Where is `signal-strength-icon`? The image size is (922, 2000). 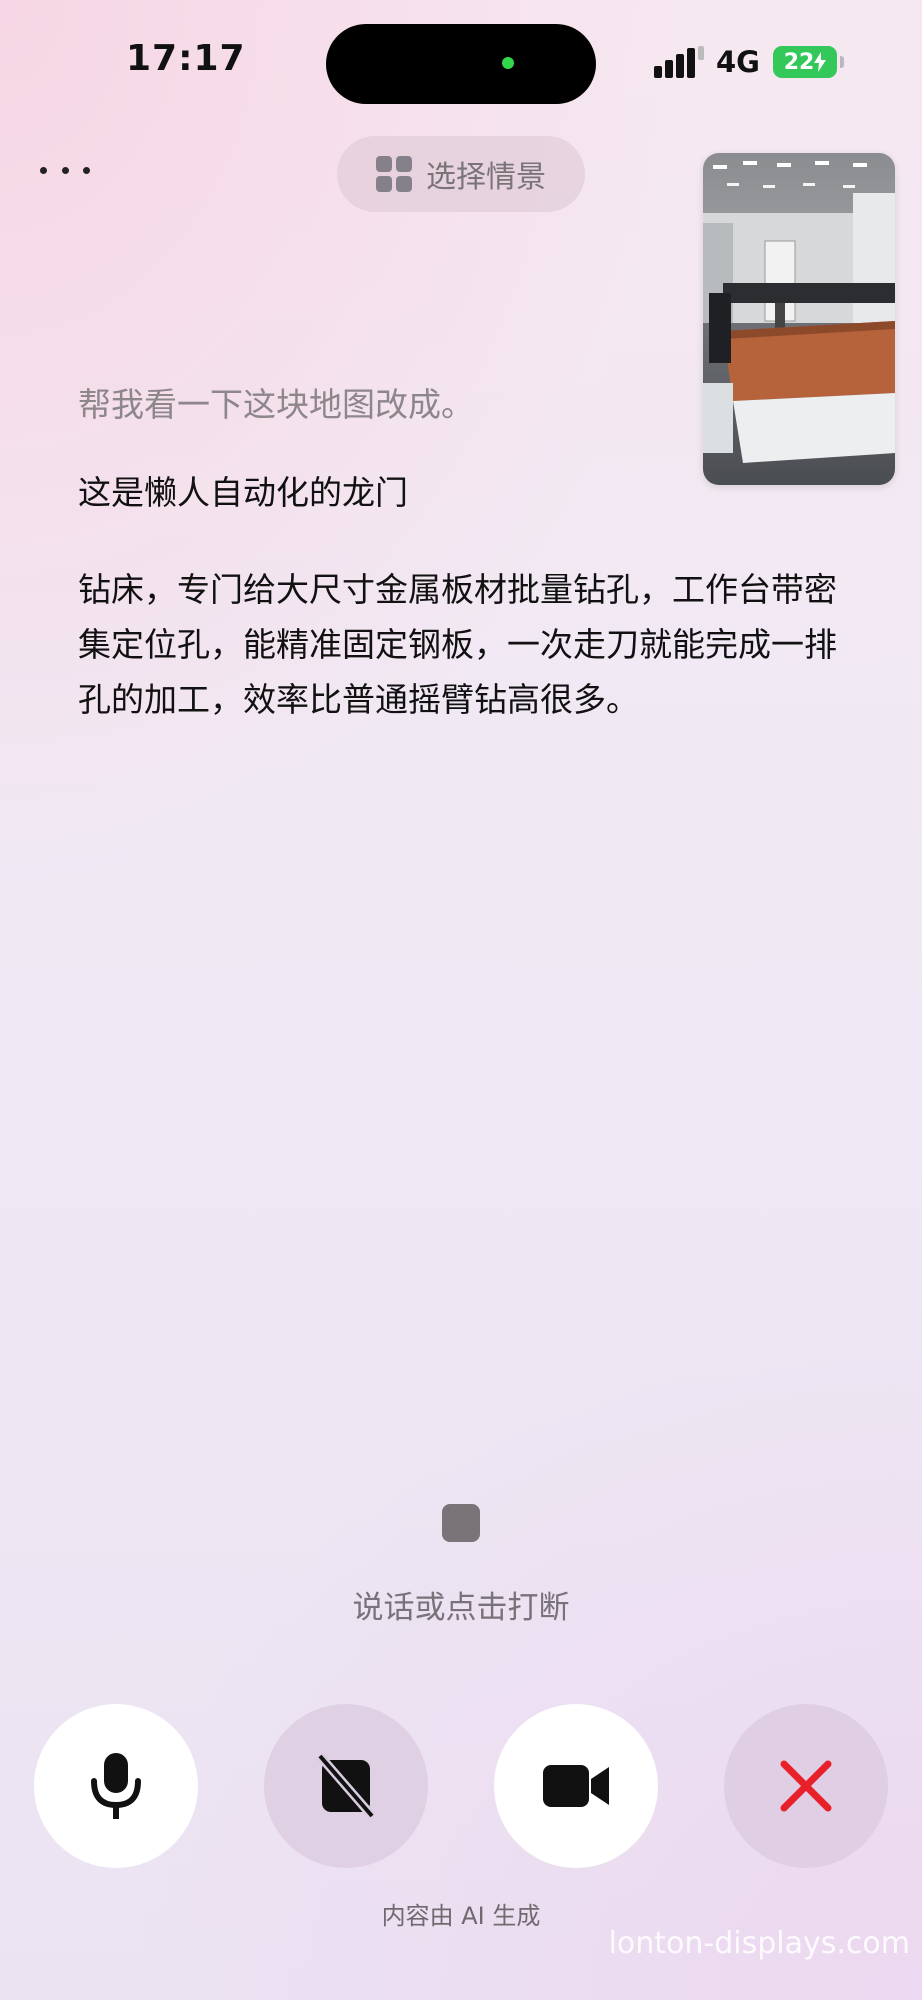 signal-strength-icon is located at coordinates (679, 62).